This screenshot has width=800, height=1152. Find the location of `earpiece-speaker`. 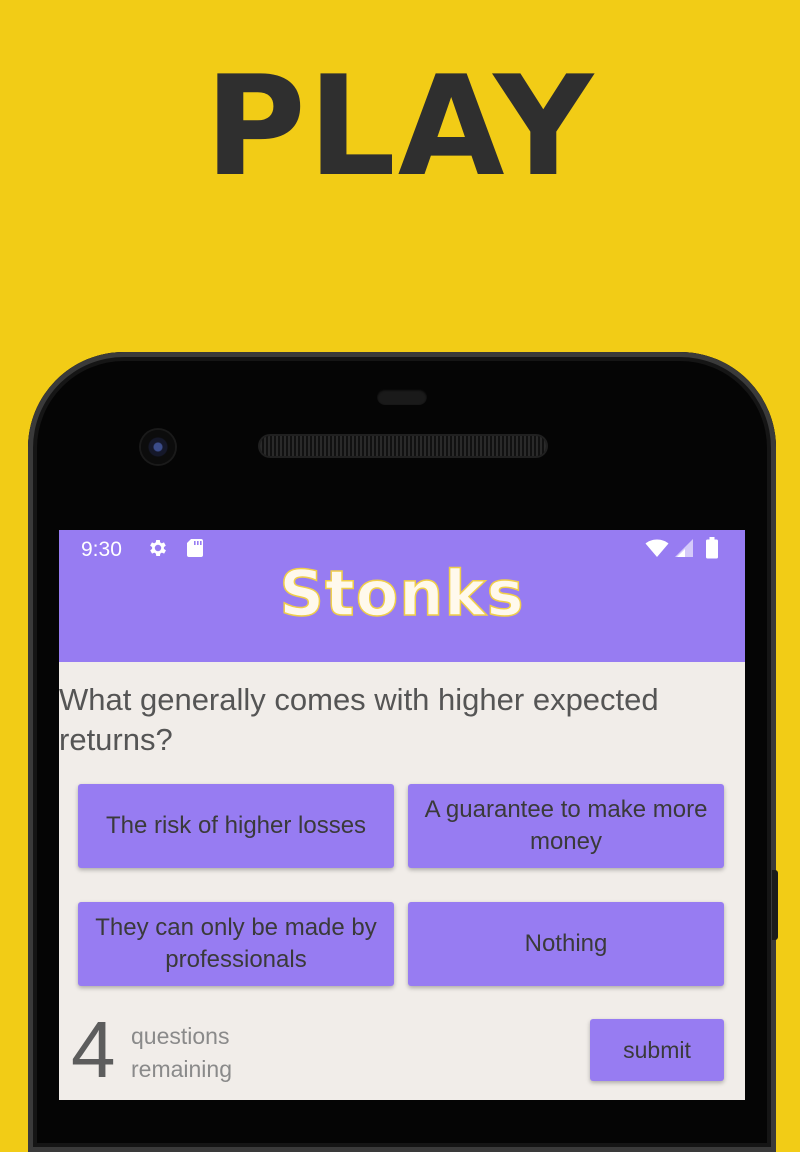

earpiece-speaker is located at coordinates (403, 446).